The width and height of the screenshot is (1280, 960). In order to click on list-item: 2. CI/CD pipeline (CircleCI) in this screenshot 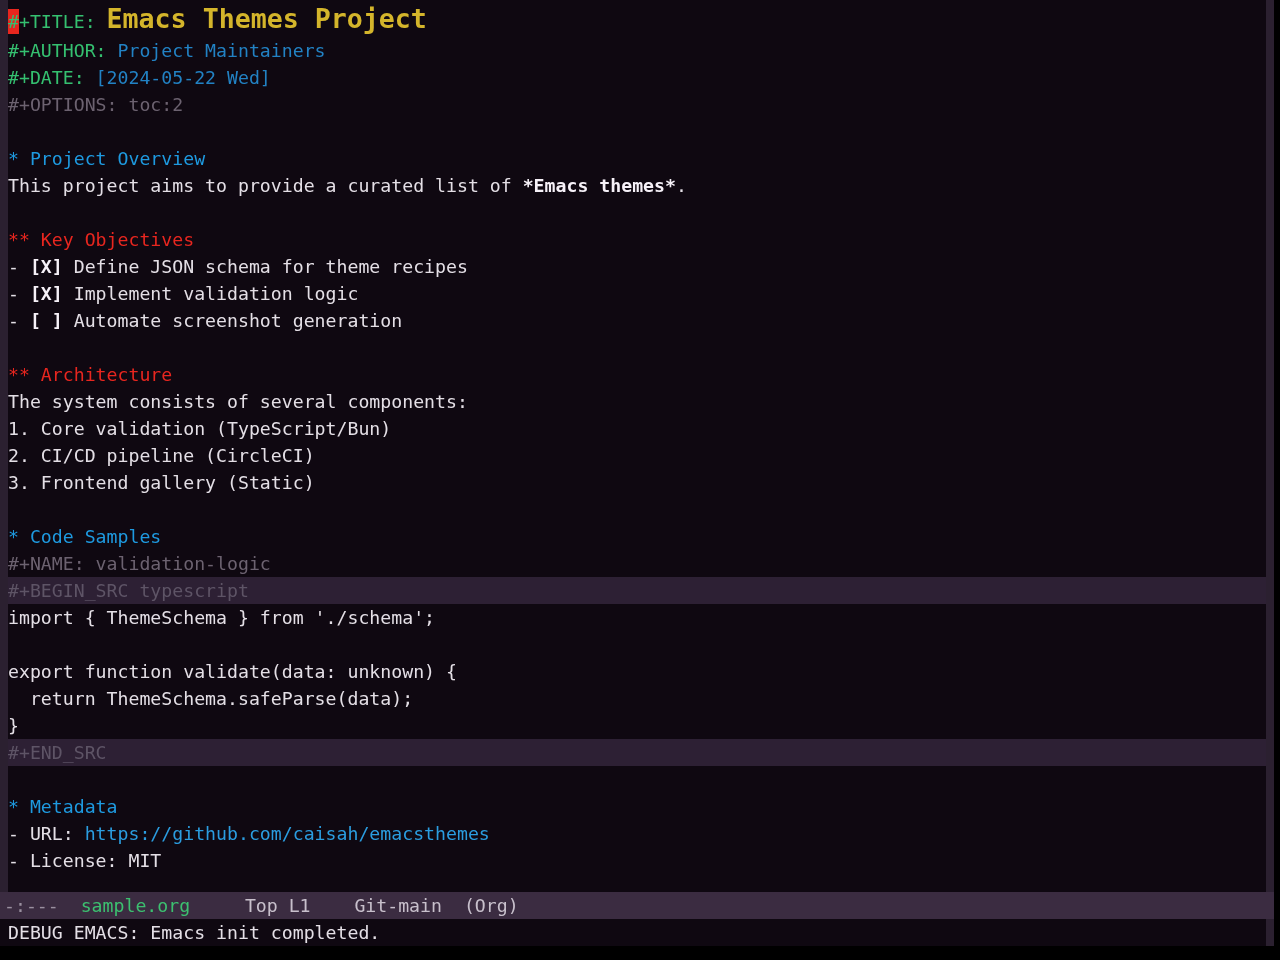, I will do `click(161, 455)`.